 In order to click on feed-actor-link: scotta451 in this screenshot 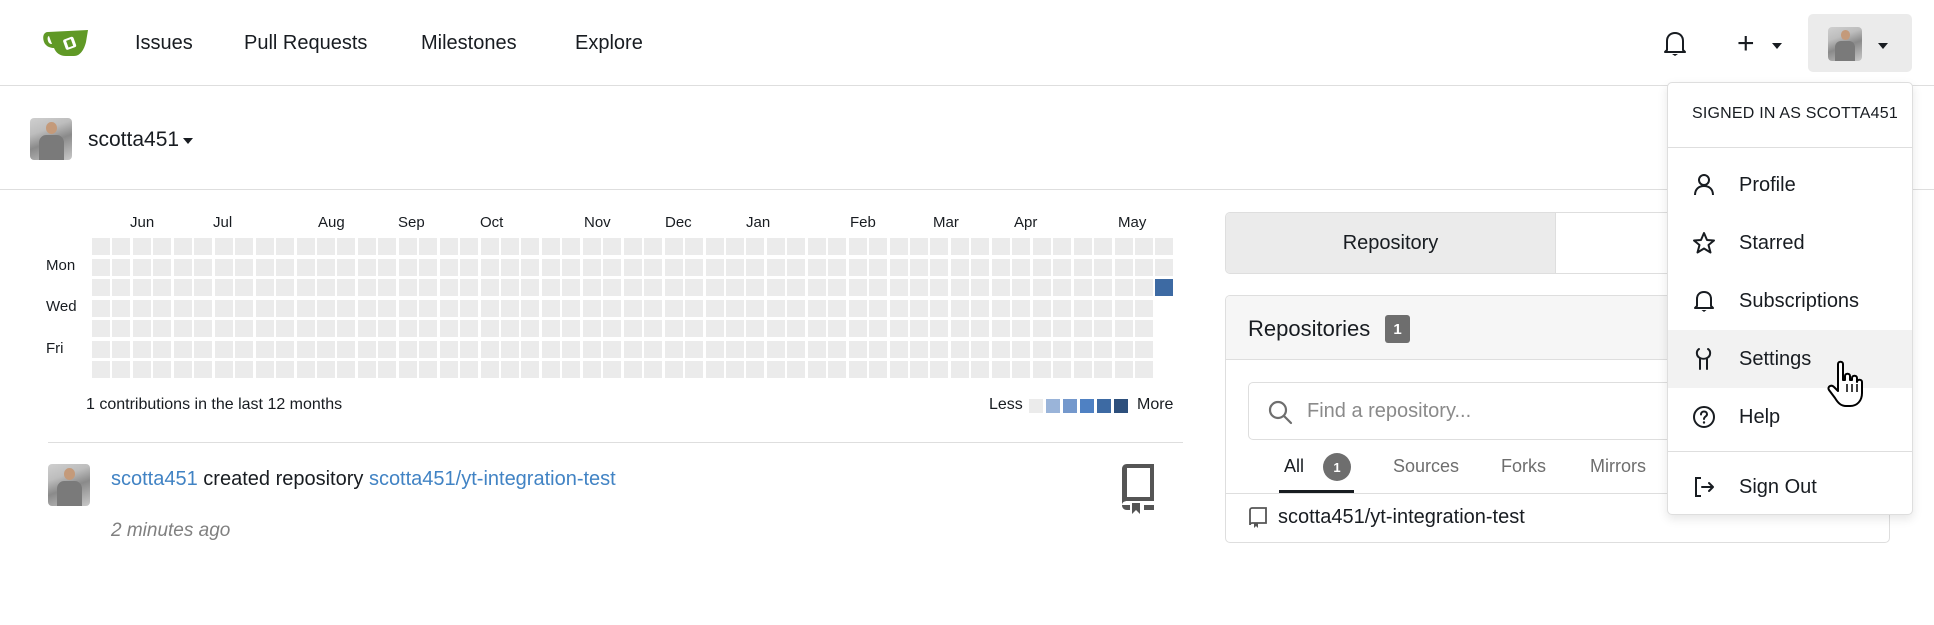, I will do `click(154, 479)`.